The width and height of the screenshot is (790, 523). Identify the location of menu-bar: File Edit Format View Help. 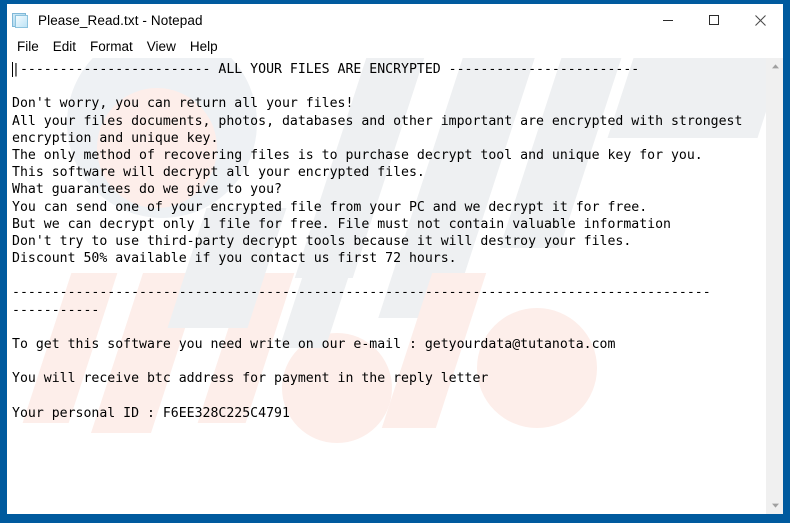
(395, 46).